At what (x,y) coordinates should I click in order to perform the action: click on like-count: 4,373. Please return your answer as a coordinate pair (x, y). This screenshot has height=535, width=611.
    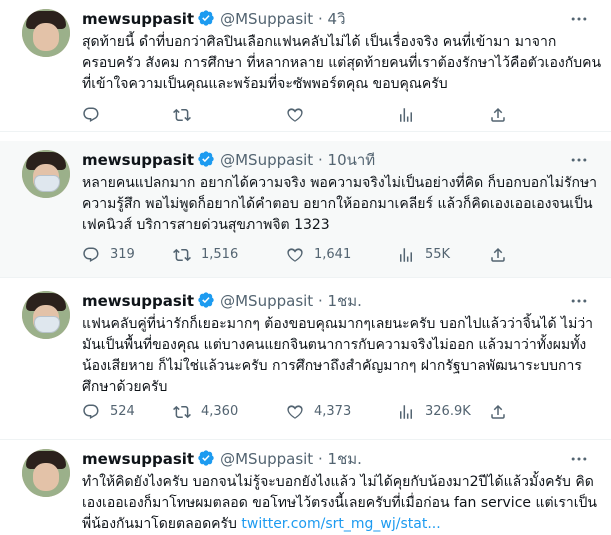
    Looking at the image, I should click on (333, 411).